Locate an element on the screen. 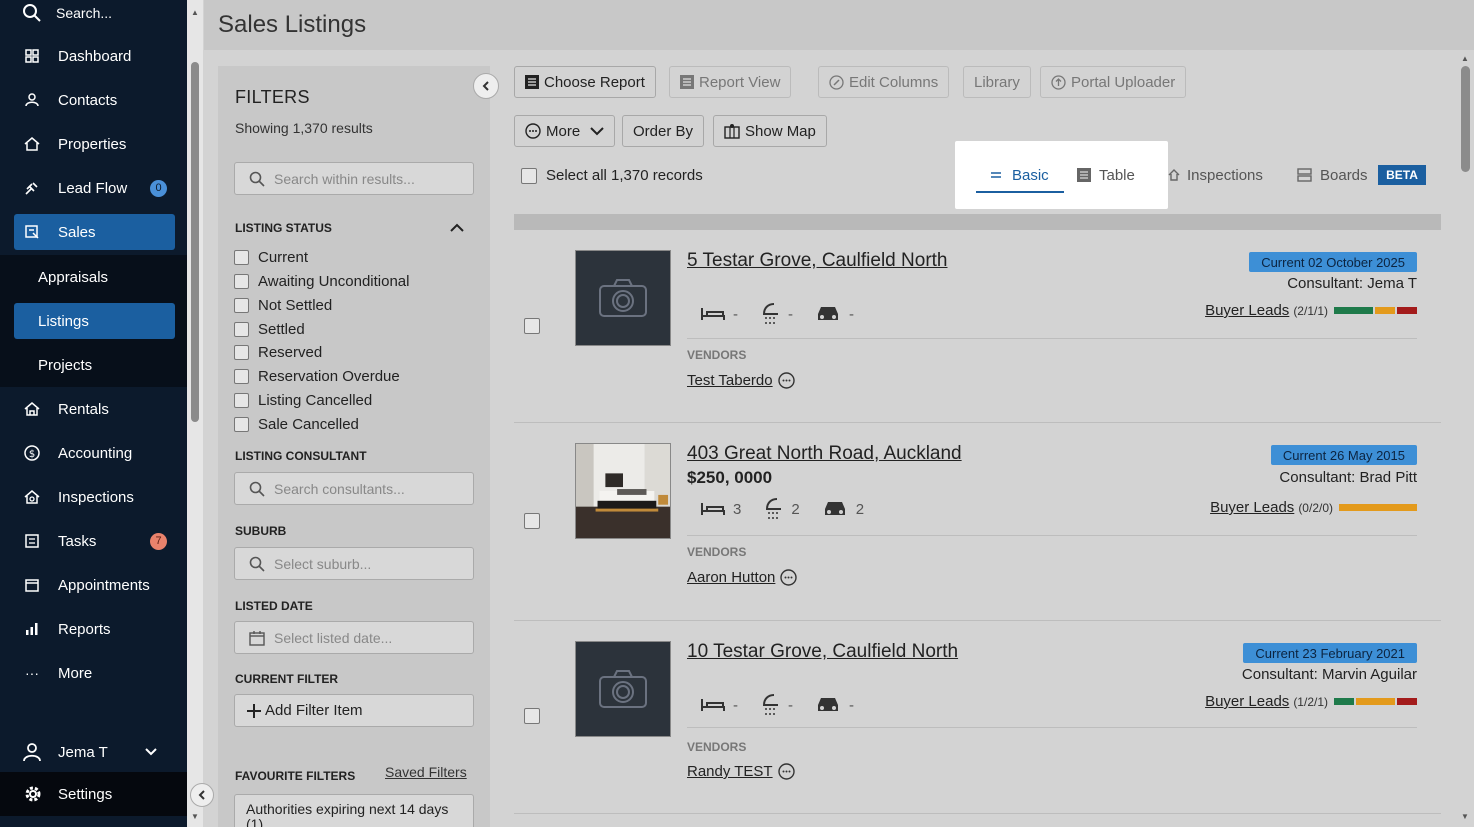  nav-scrollbar: ▲ ▼ is located at coordinates (195, 413).